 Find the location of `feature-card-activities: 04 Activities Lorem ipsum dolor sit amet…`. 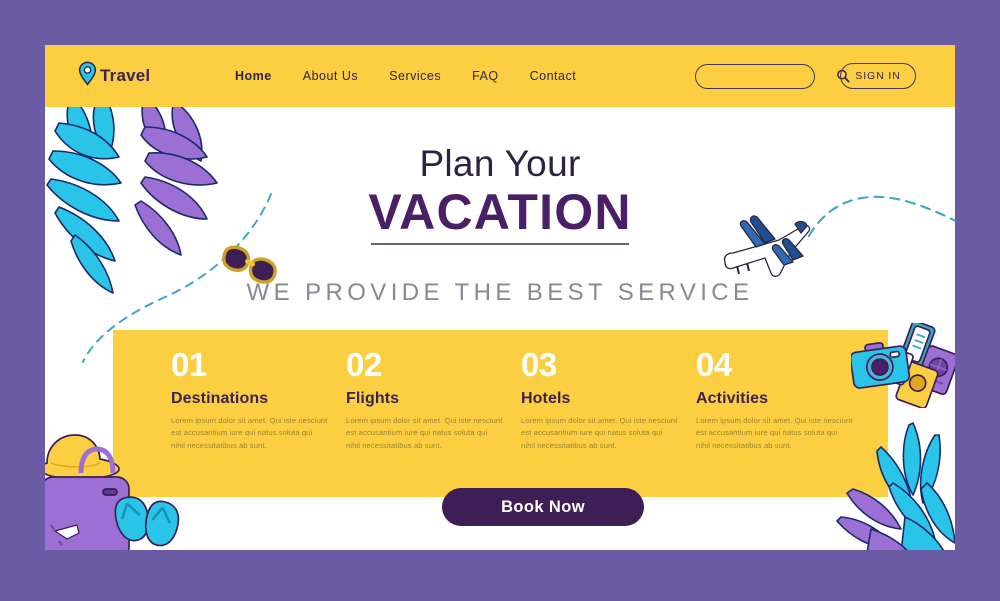

feature-card-activities: 04 Activities Lorem ipsum dolor sit amet… is located at coordinates (783, 400).